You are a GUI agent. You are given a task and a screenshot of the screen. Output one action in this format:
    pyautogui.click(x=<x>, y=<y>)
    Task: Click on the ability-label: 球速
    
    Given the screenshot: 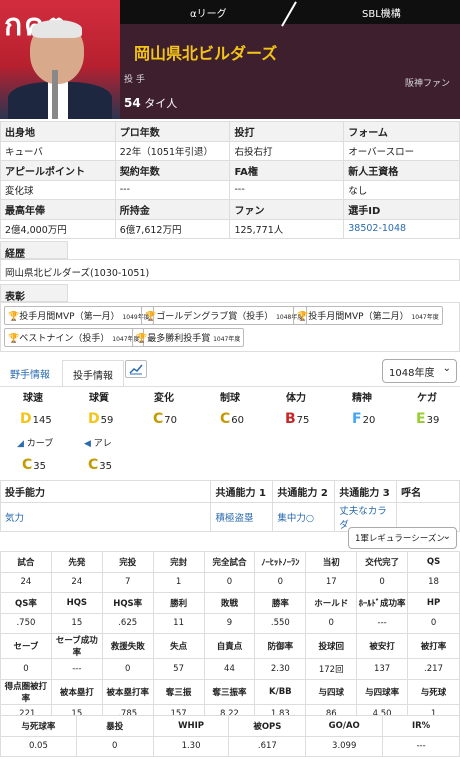 What is the action you would take?
    pyautogui.click(x=33, y=398)
    